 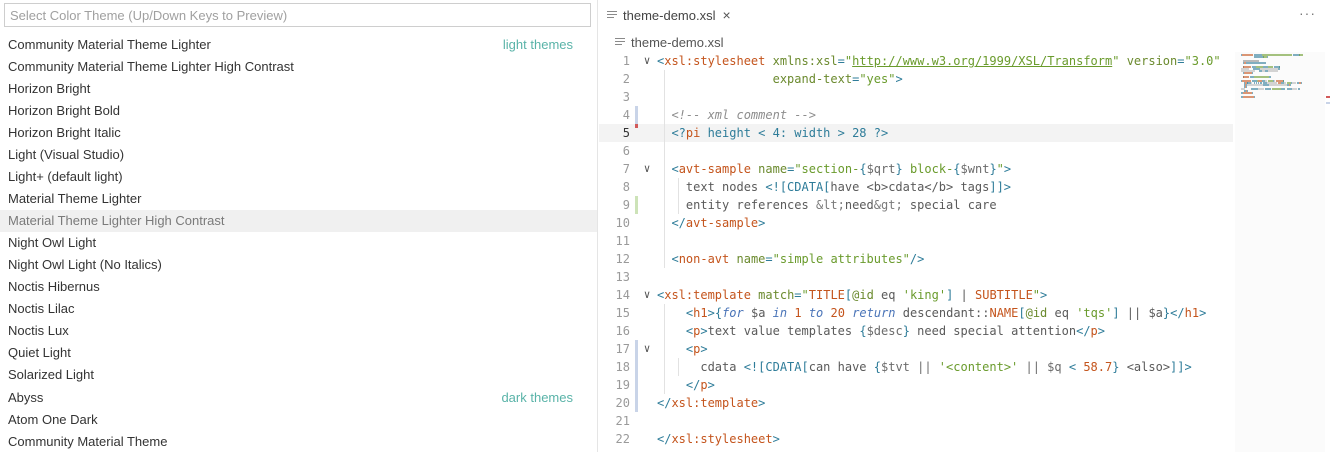 What do you see at coordinates (298, 155) in the screenshot?
I see `theme-item: Light (Visual Studio)` at bounding box center [298, 155].